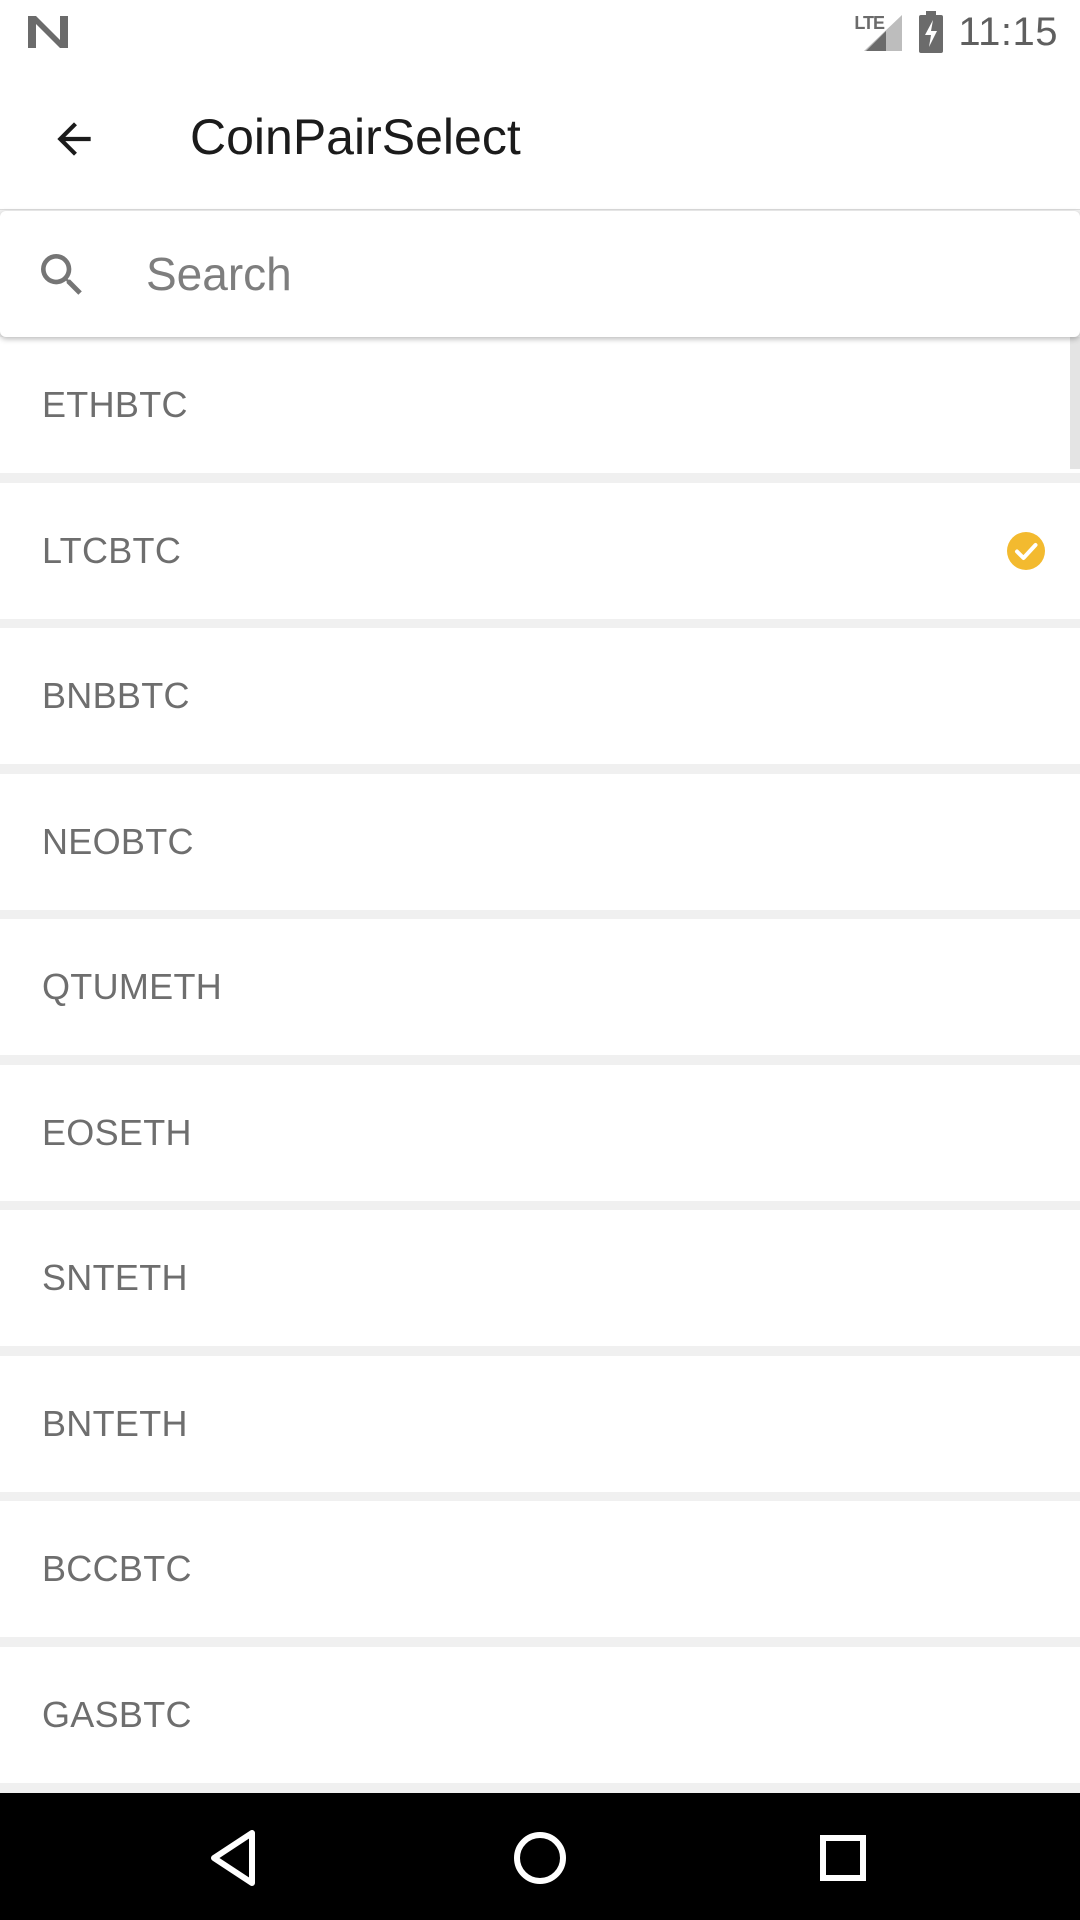 This screenshot has width=1080, height=1920. What do you see at coordinates (235, 1858) in the screenshot?
I see `back-triangle-icon` at bounding box center [235, 1858].